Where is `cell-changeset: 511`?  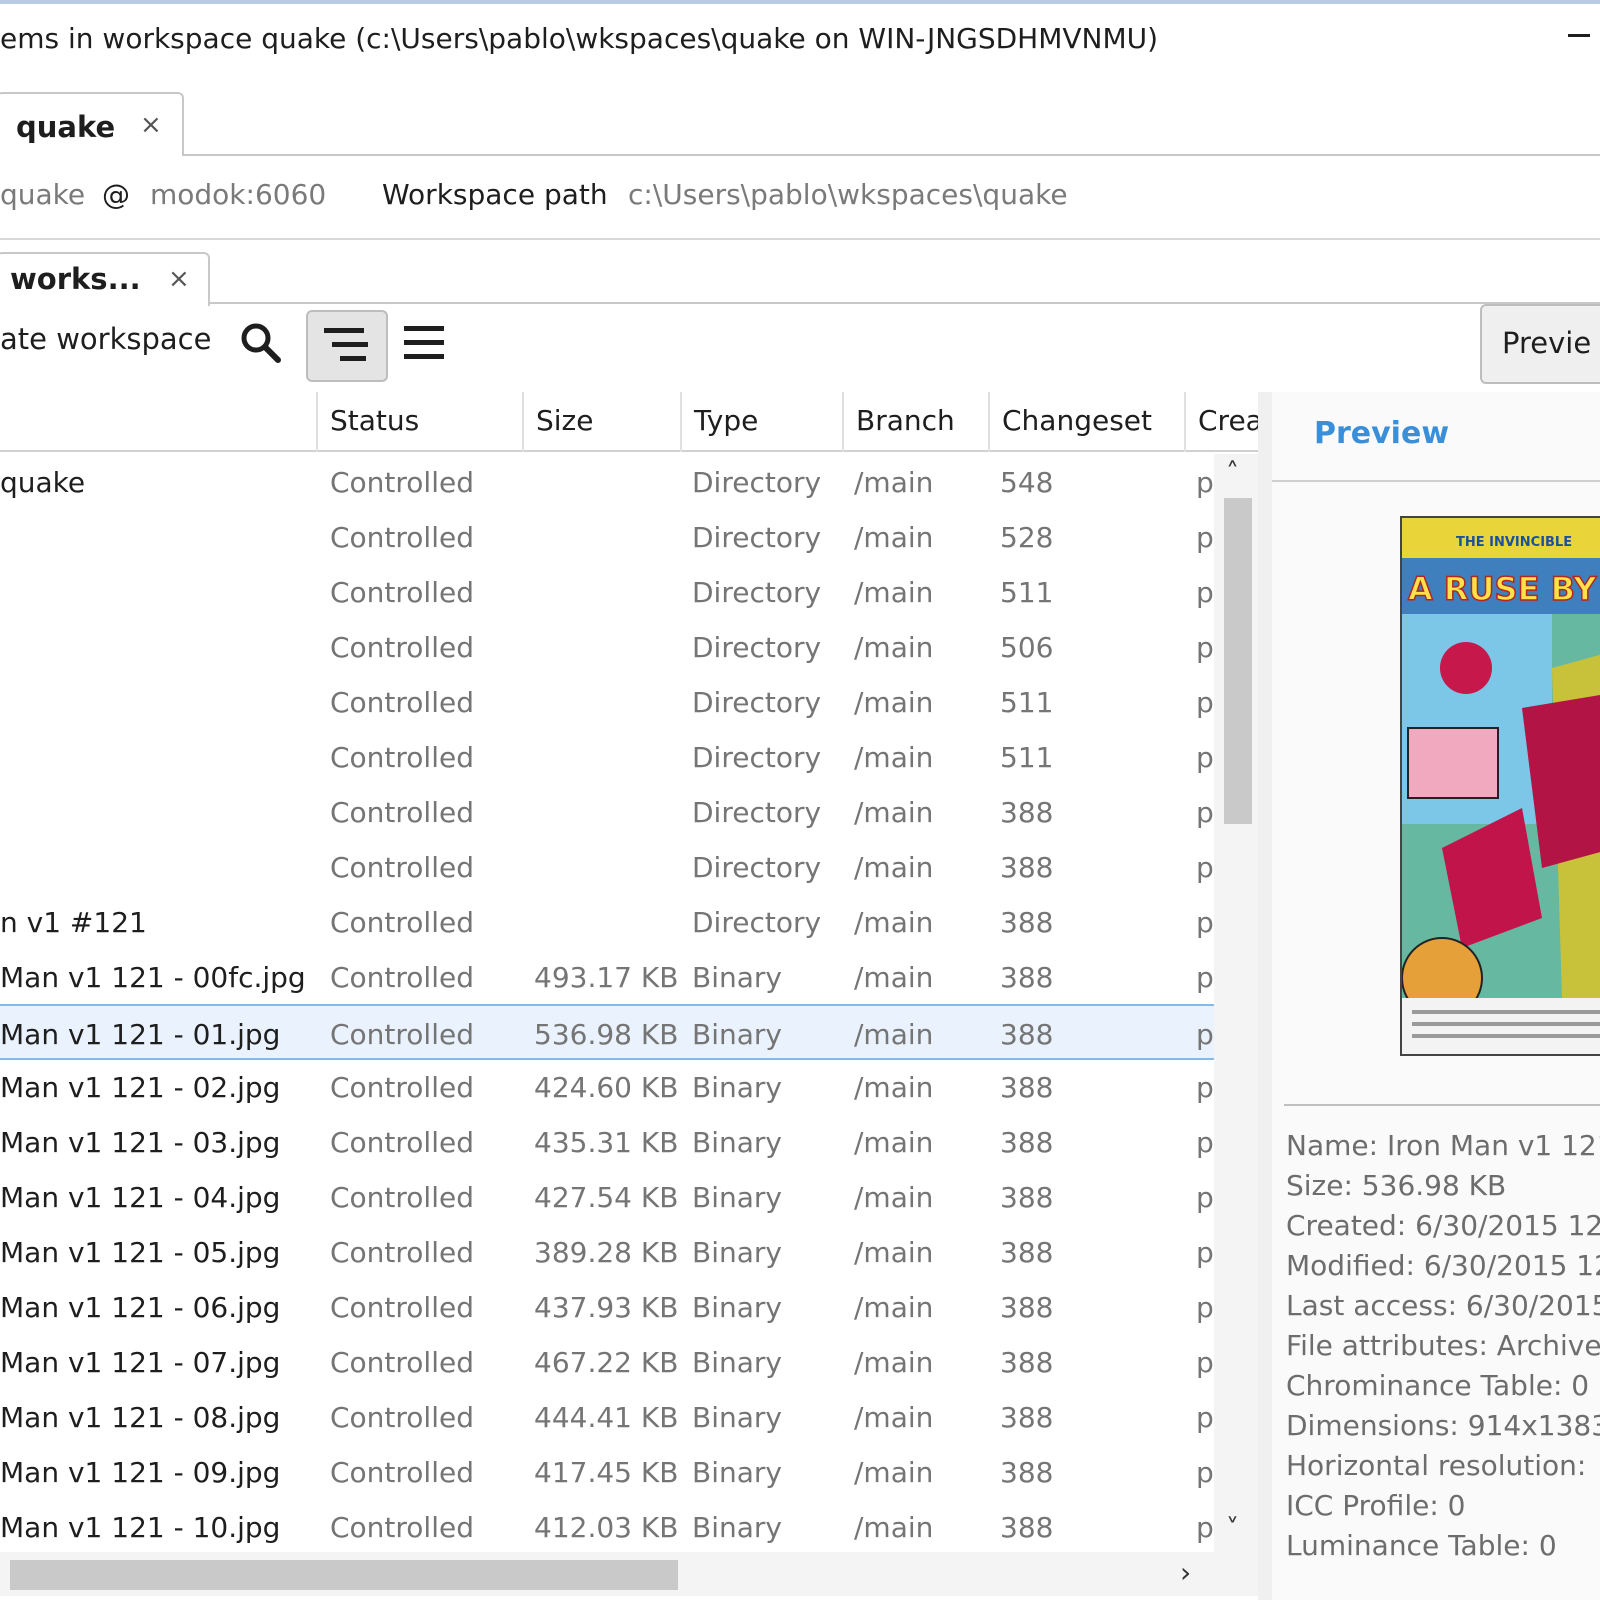 cell-changeset: 511 is located at coordinates (1027, 757).